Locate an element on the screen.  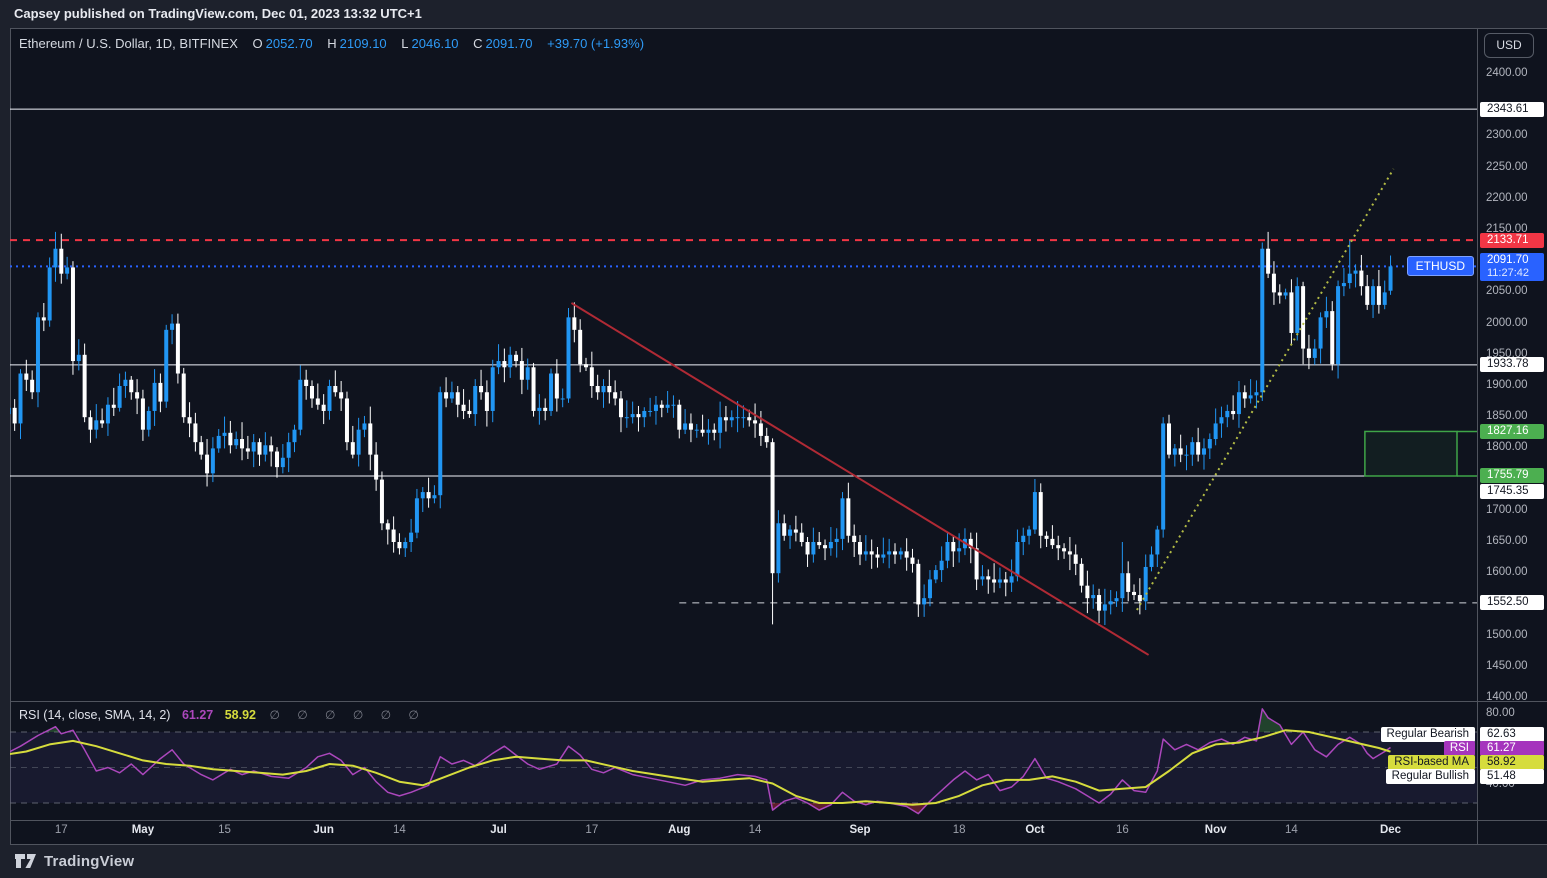
time-label-Nov: Nov is located at coordinates (1215, 830).